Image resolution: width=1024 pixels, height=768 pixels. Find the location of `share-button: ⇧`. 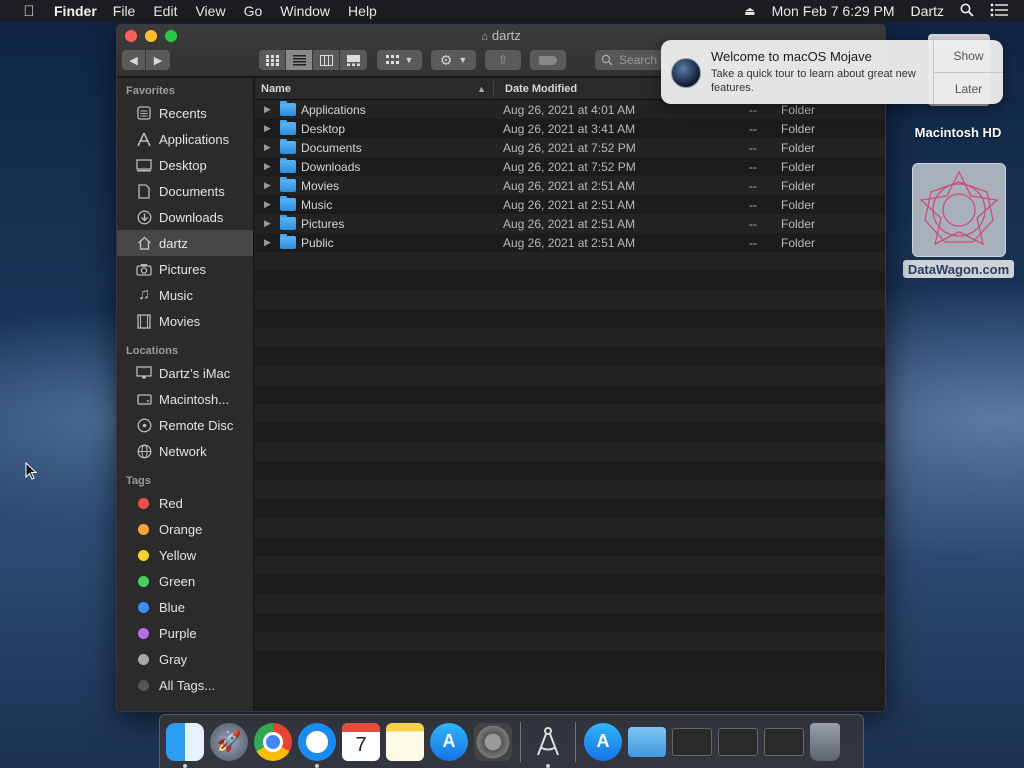

share-button: ⇧ is located at coordinates (503, 60).